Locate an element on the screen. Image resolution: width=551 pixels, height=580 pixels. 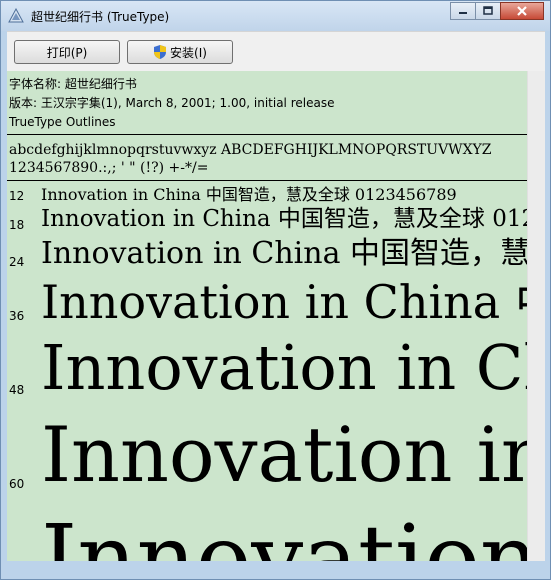
vertical-scrollbar is located at coordinates (536, 316).